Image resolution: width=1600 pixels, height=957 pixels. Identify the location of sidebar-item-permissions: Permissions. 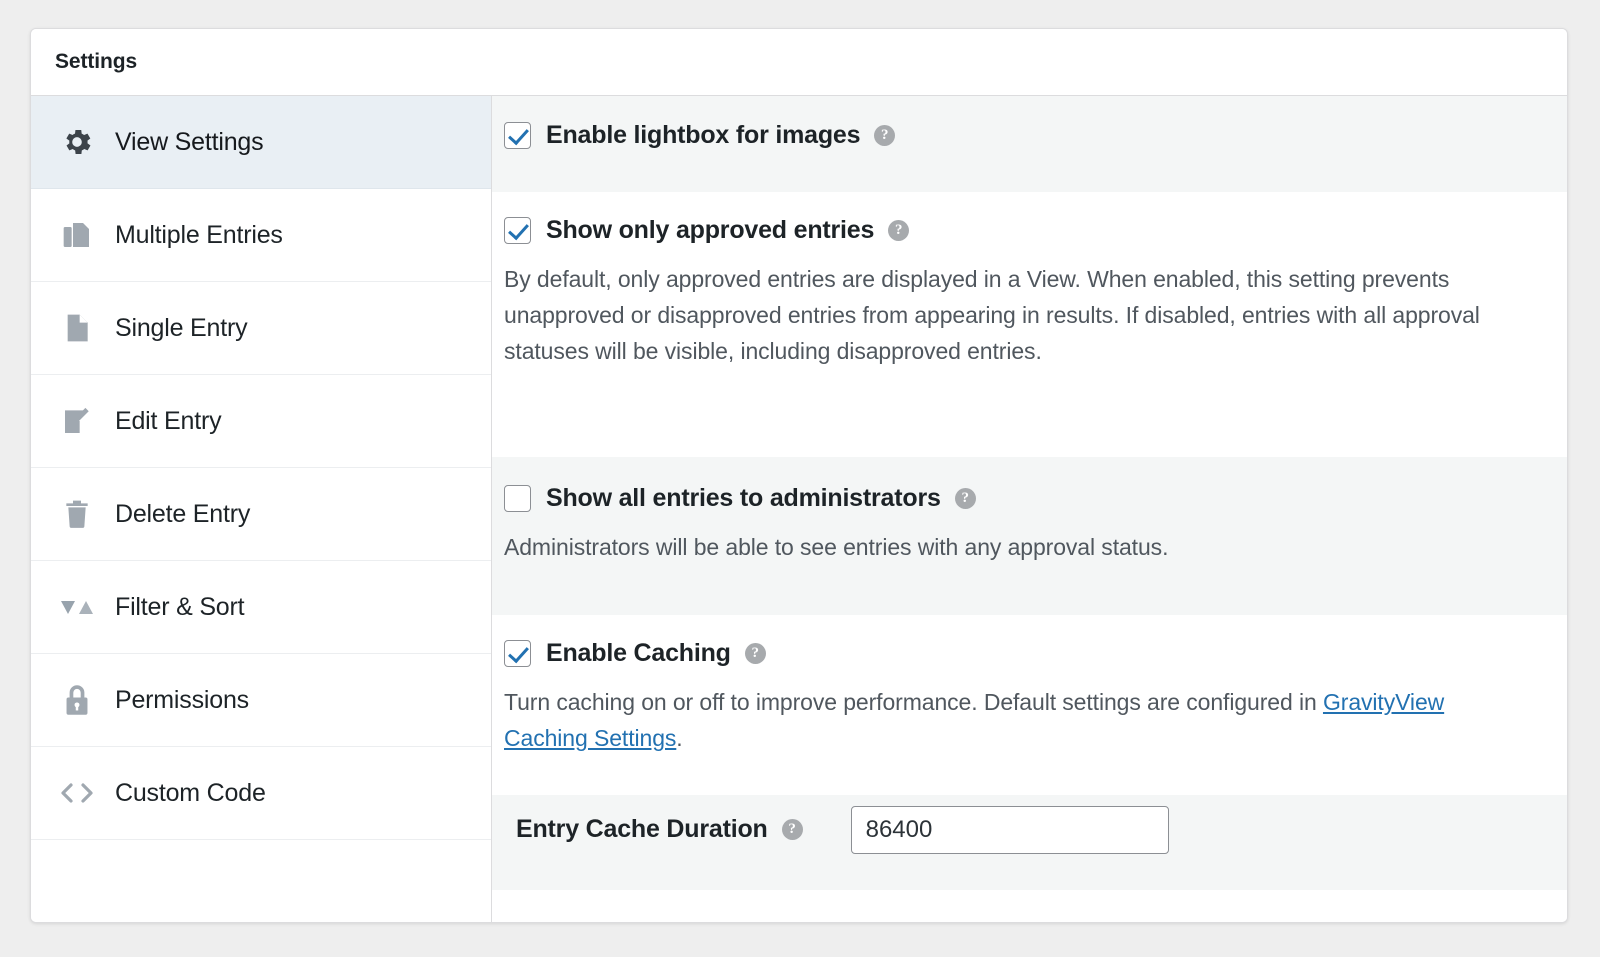
(261, 700).